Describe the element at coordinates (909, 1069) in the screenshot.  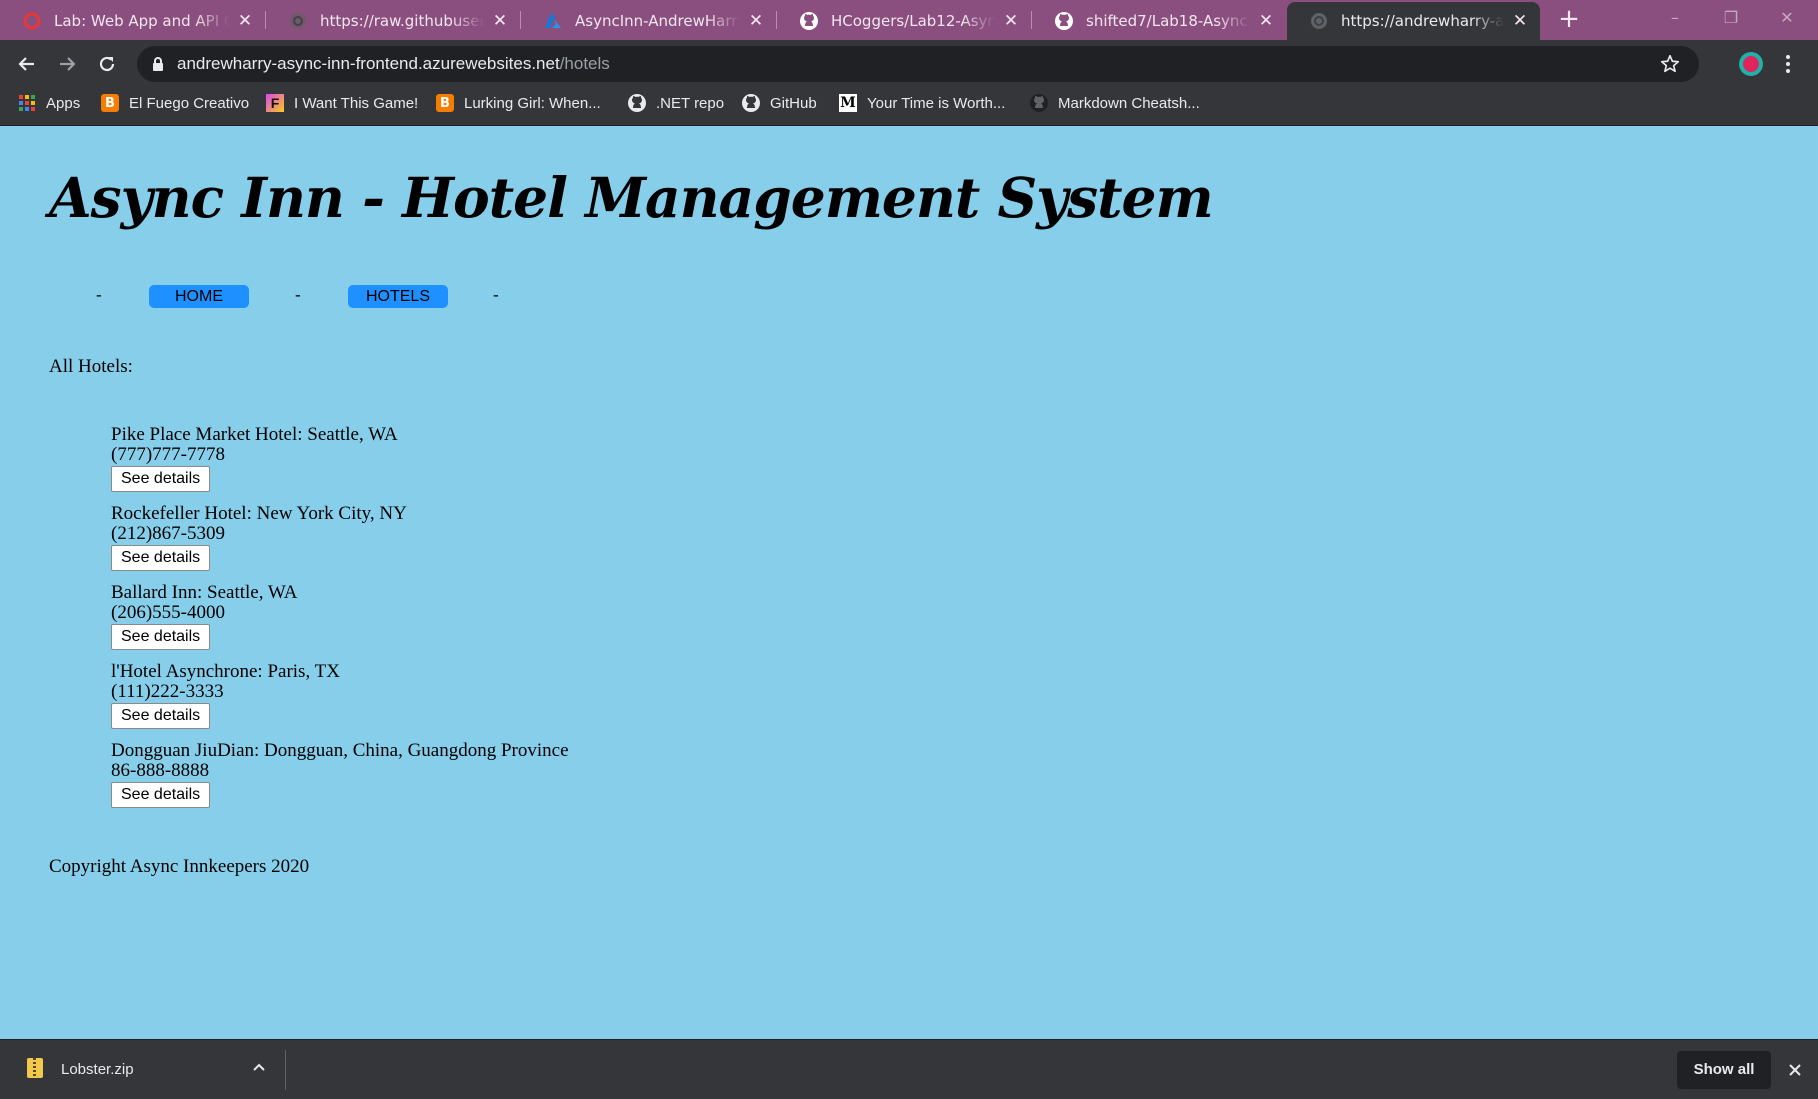
I see `download-shelf: Lobster.zip Show all` at that location.